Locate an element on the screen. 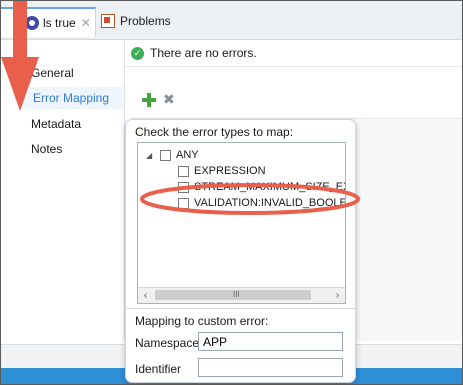  tree-item-expression: EXPRESSION is located at coordinates (222, 171).